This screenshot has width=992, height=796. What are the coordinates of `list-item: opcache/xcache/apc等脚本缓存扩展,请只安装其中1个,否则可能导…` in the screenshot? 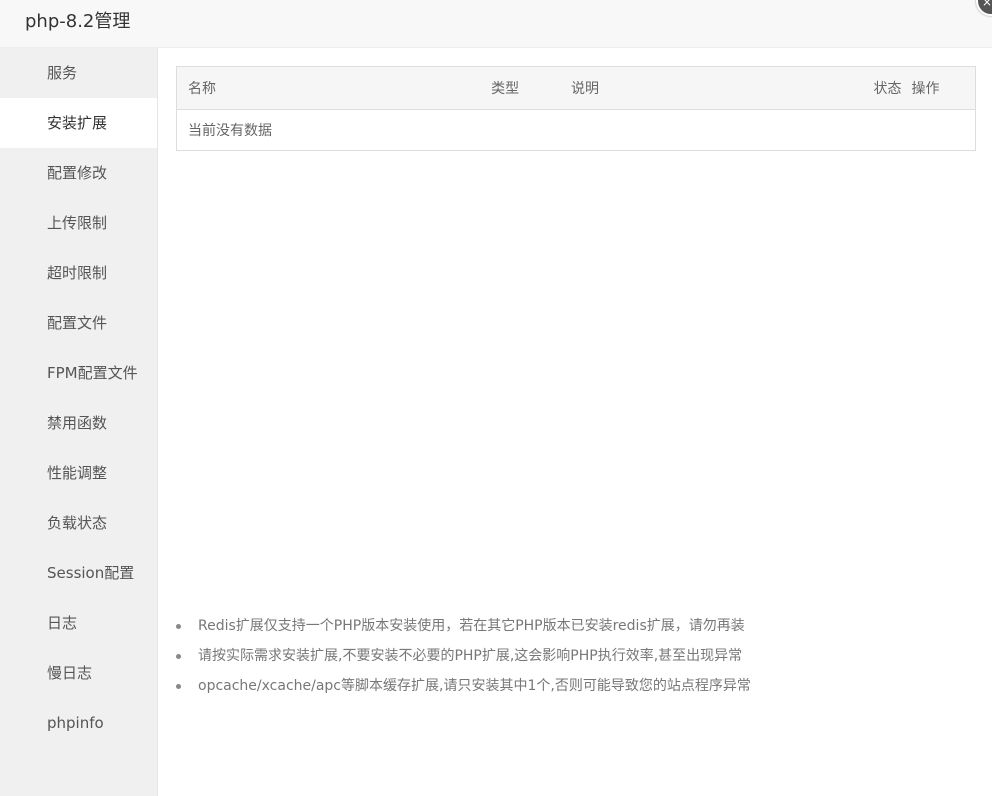 It's located at (566, 687).